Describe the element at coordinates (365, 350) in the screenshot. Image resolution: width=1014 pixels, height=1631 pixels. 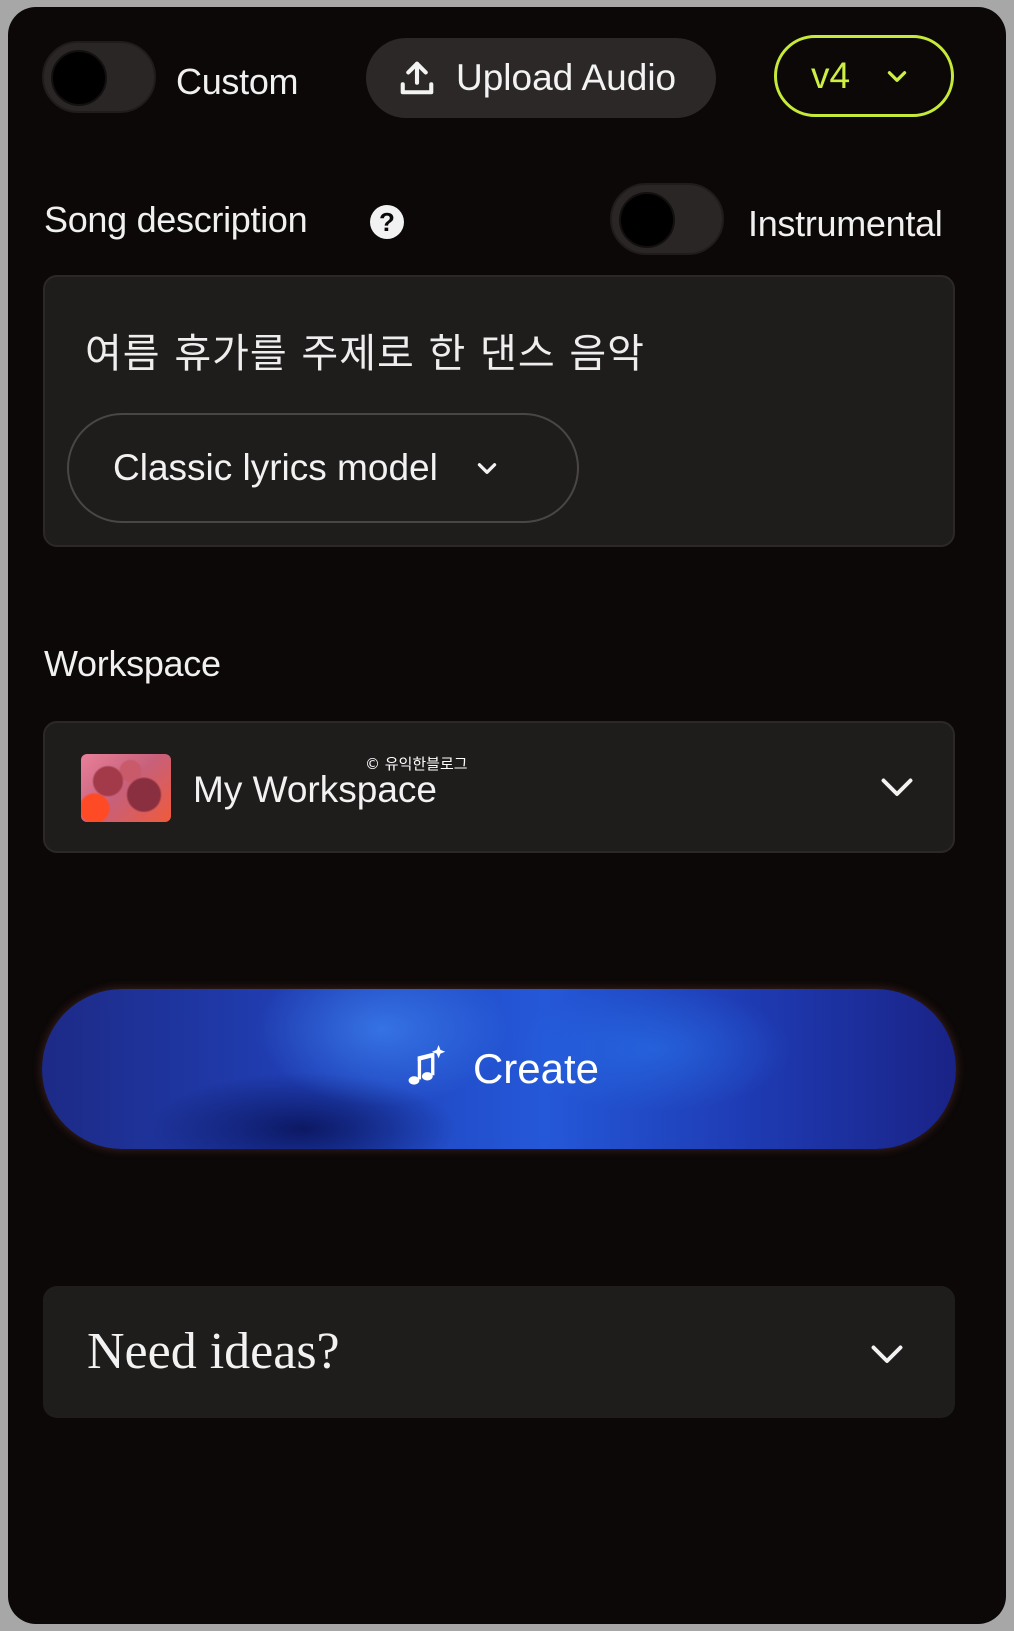
I see `song-description-text: 여름 휴가를 주제로 한 댄스 음악` at that location.